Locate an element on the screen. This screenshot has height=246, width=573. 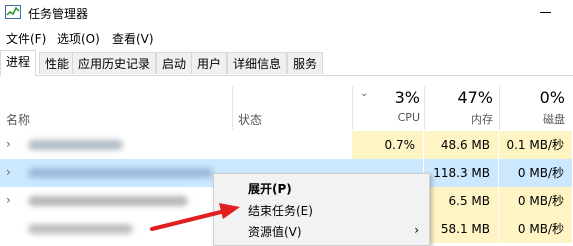
red-annotation-arrow is located at coordinates (195, 217).